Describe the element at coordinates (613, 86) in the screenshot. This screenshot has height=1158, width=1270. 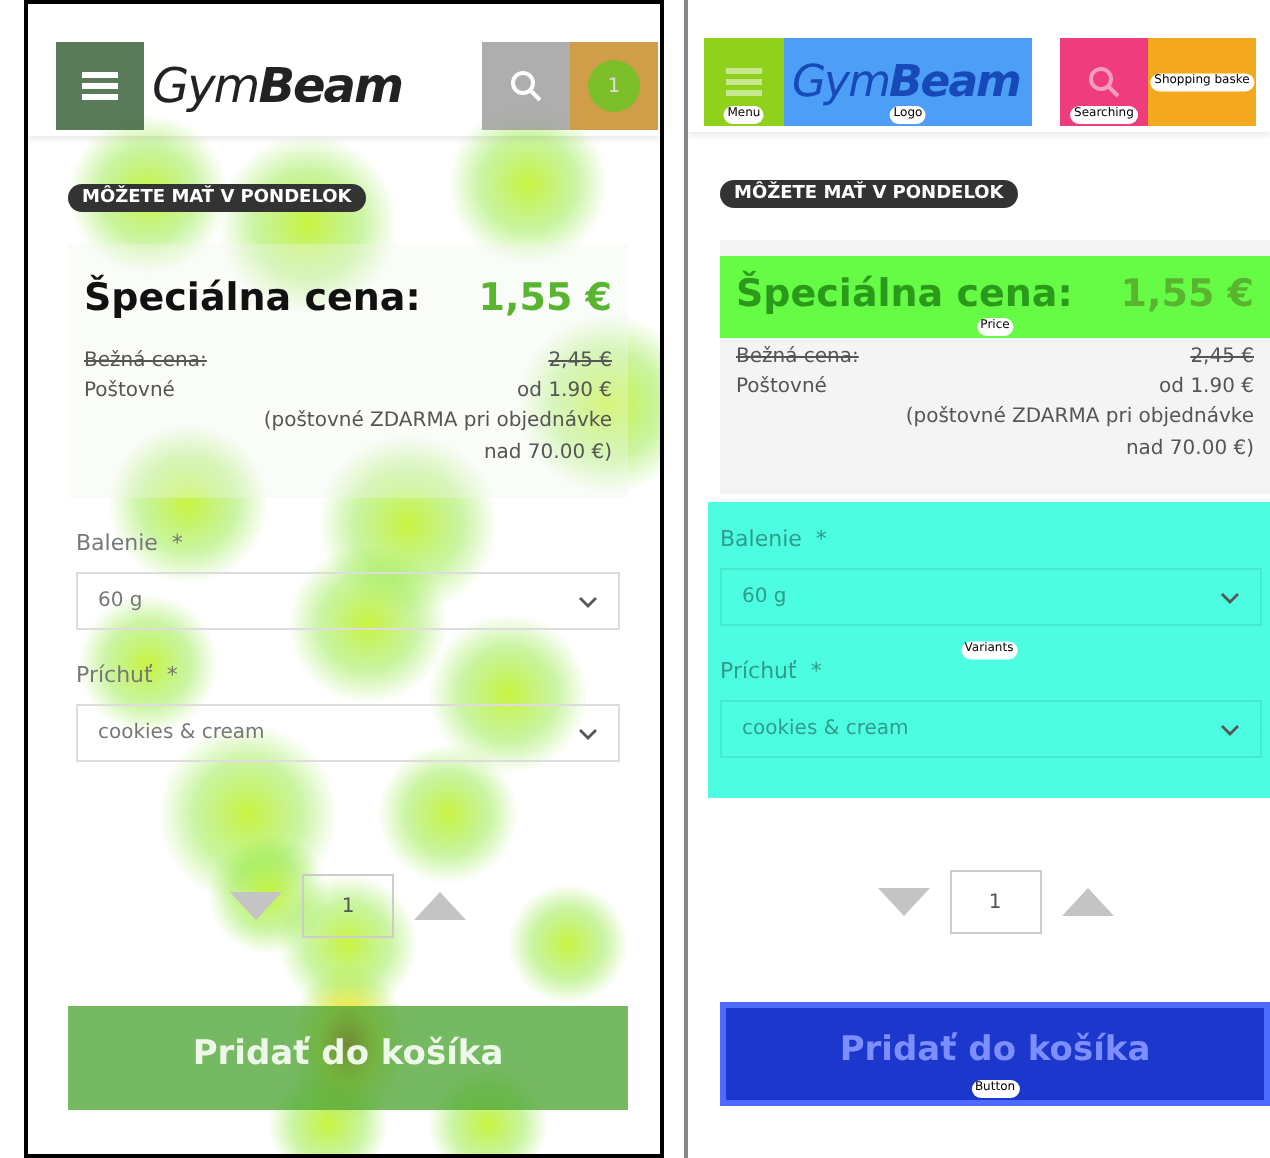
I see `cart-count-badge: 1` at that location.